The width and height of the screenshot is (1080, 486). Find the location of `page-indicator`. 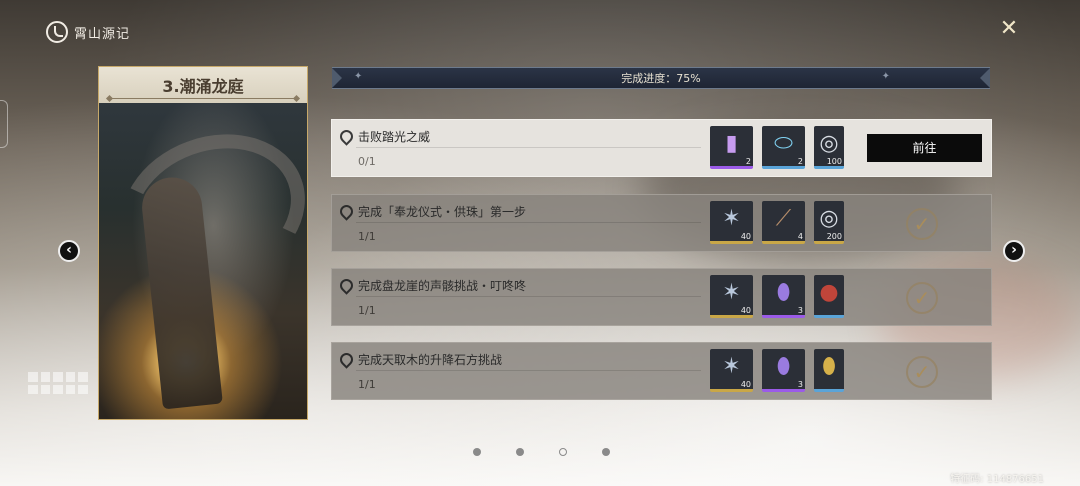

page-indicator is located at coordinates (541, 452).